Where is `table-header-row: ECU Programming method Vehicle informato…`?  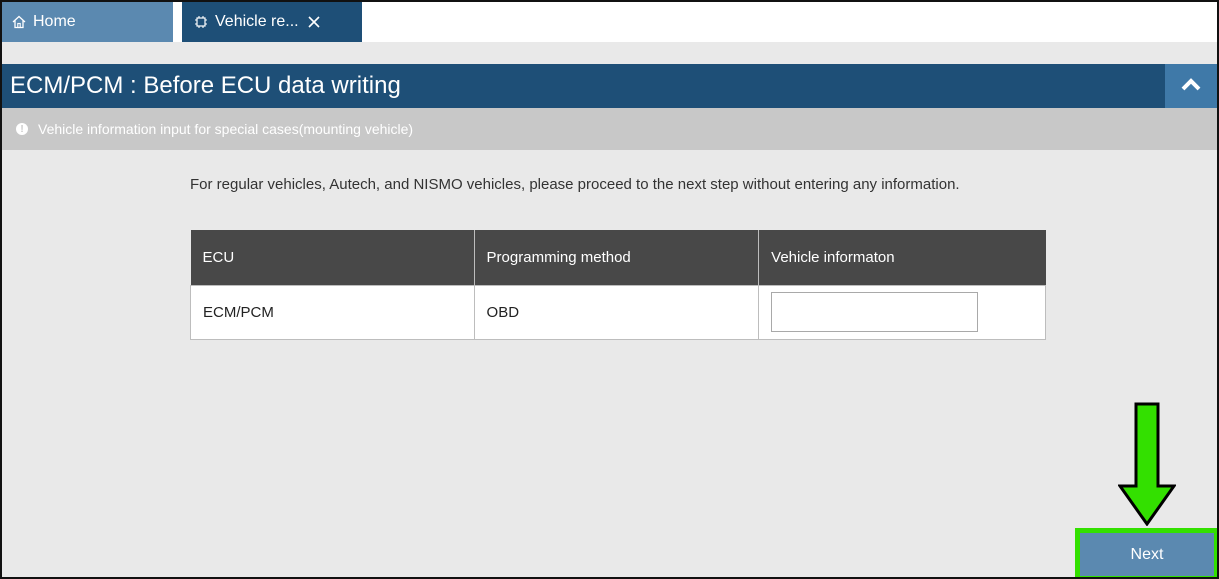
table-header-row: ECU Programming method Vehicle informato… is located at coordinates (618, 257).